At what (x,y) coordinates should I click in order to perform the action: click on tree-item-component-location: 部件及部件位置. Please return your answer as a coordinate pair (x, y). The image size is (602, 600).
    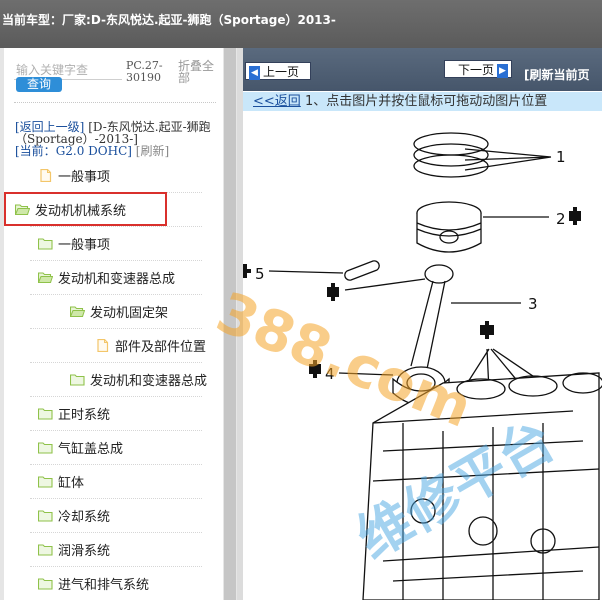
    Looking at the image, I should click on (150, 345).